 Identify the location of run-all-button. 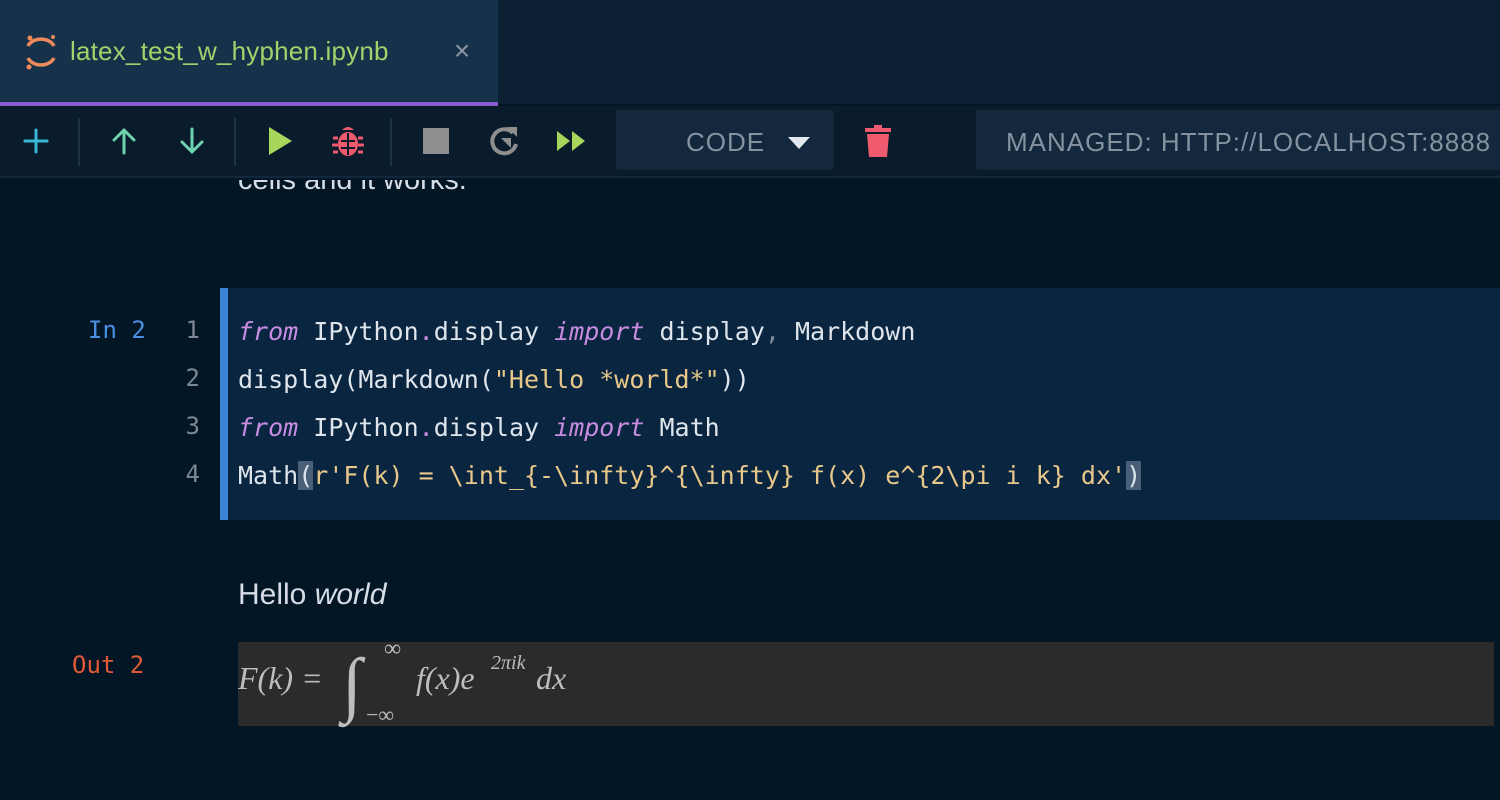
(572, 141).